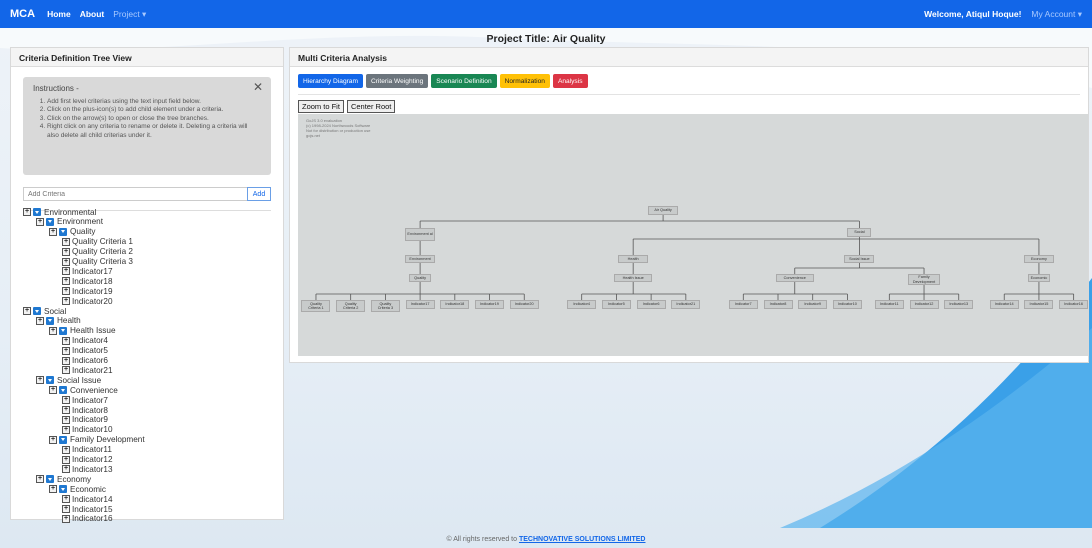  What do you see at coordinates (351, 306) in the screenshot?
I see `diagram-node: Quality Criteria 2` at bounding box center [351, 306].